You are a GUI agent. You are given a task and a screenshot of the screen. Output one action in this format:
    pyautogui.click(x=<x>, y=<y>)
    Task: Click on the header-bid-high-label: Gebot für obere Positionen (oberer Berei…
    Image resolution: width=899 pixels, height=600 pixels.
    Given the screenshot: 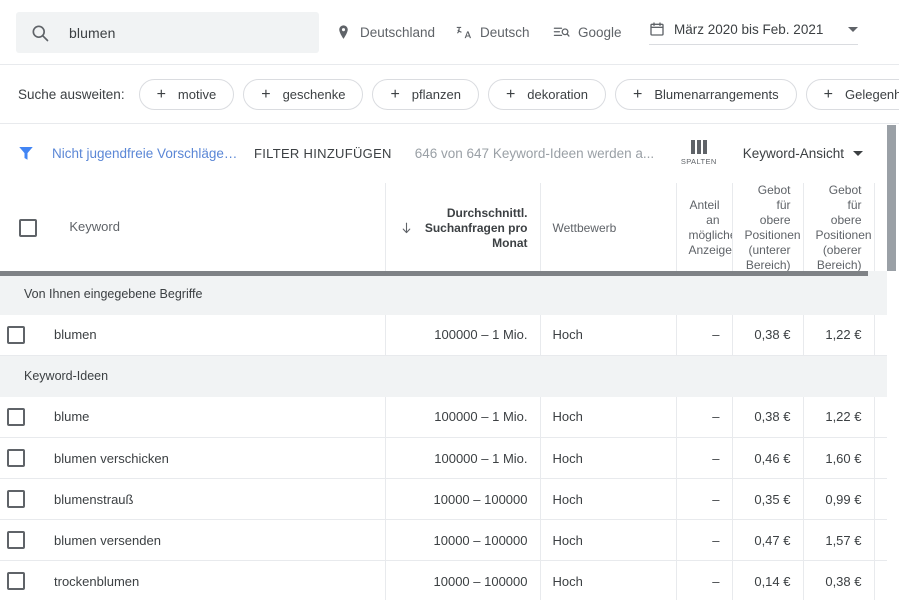 What is the action you would take?
    pyautogui.click(x=843, y=227)
    